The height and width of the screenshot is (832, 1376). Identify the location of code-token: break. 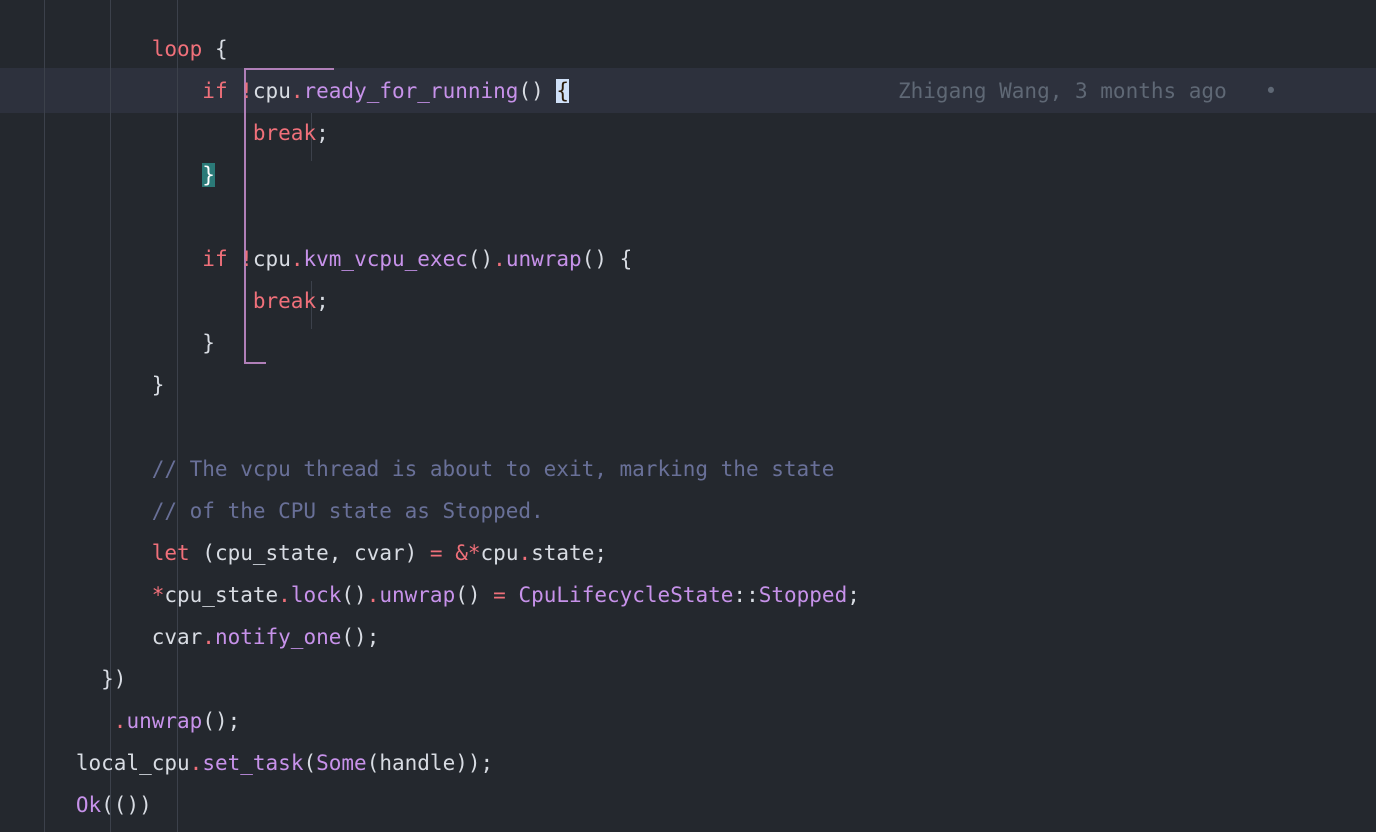
(284, 133).